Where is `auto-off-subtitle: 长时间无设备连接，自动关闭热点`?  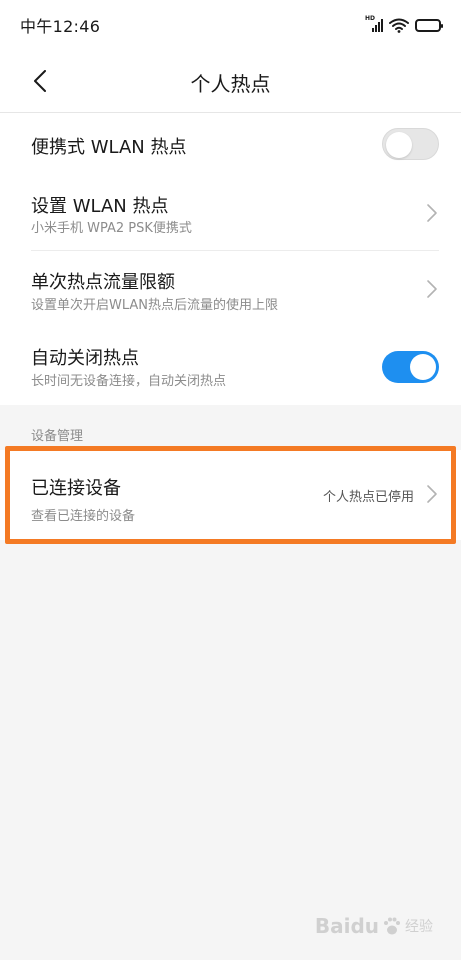 auto-off-subtitle: 长时间无设备连接，自动关闭热点 is located at coordinates (129, 381).